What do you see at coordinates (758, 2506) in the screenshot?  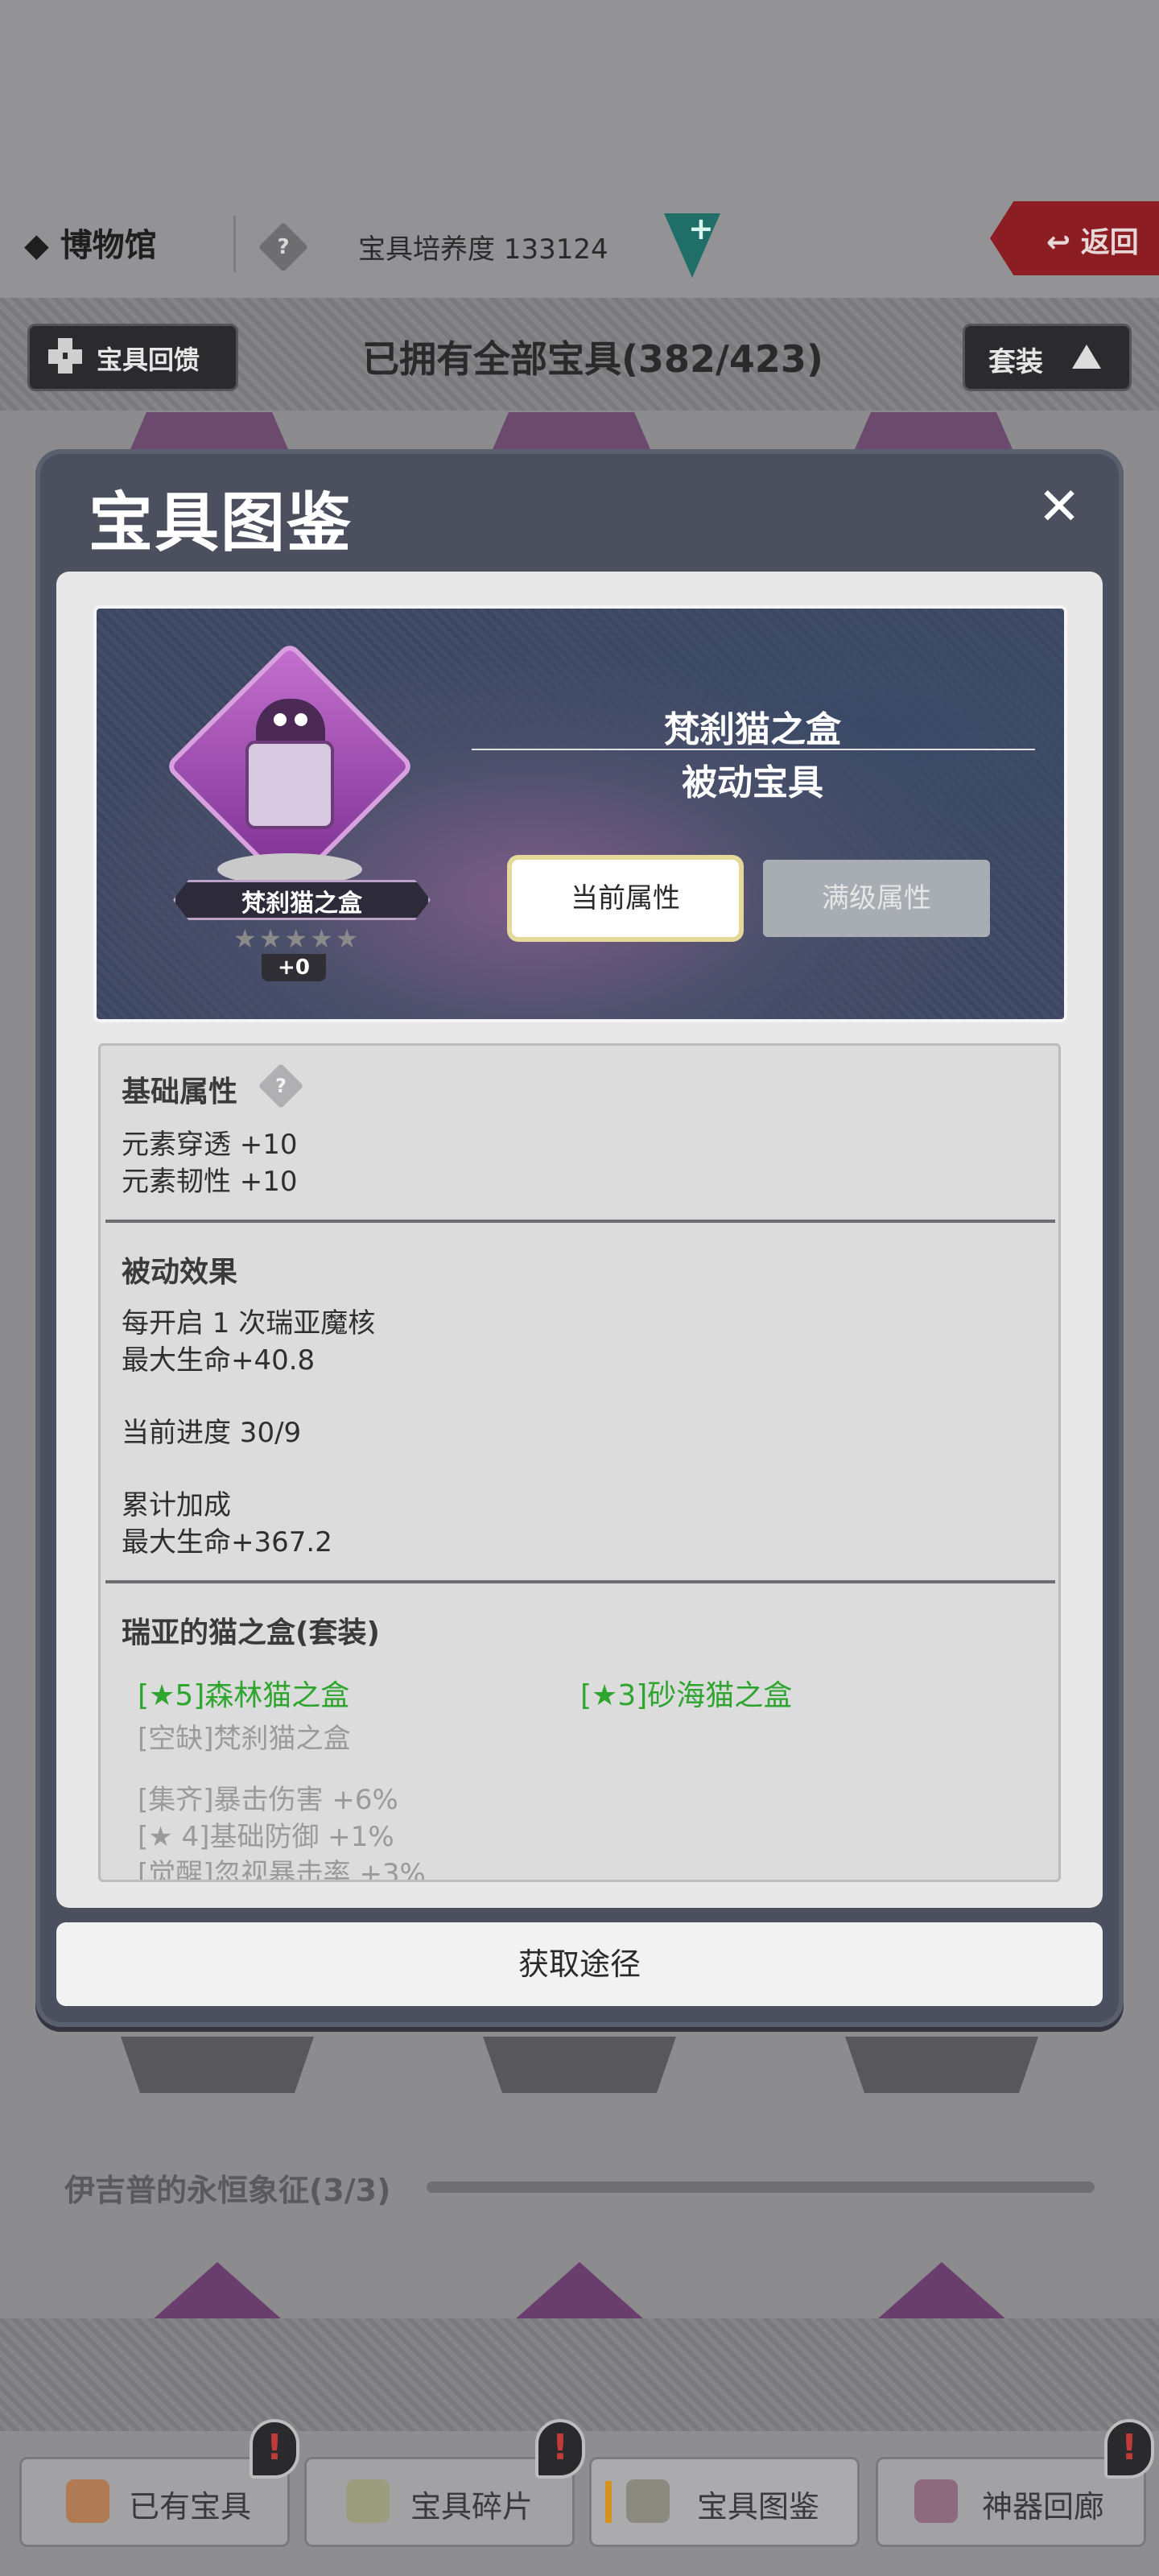 I see `tab-label: 宝具图鉴` at bounding box center [758, 2506].